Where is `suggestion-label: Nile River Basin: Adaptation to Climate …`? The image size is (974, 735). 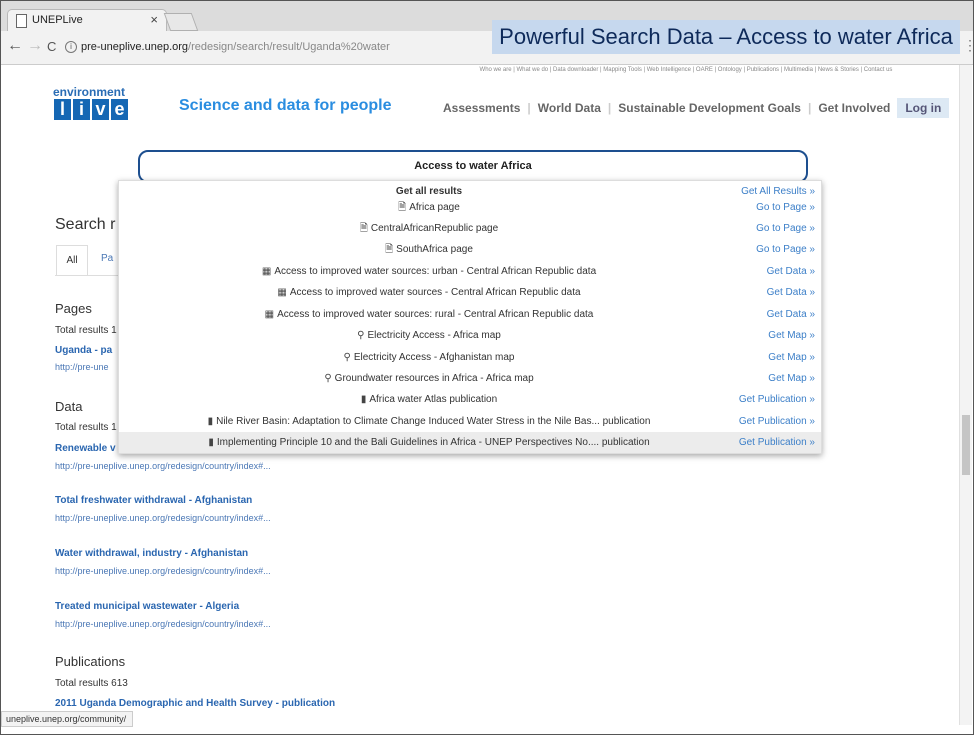
suggestion-label: Nile River Basin: Adaptation to Climate … is located at coordinates (433, 421).